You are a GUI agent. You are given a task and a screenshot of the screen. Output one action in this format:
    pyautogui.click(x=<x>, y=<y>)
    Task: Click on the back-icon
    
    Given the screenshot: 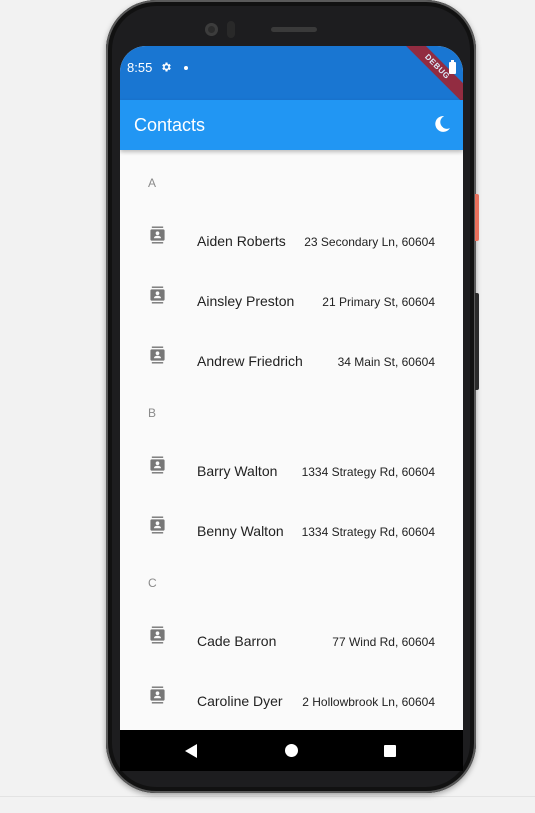 What is the action you would take?
    pyautogui.click(x=191, y=751)
    